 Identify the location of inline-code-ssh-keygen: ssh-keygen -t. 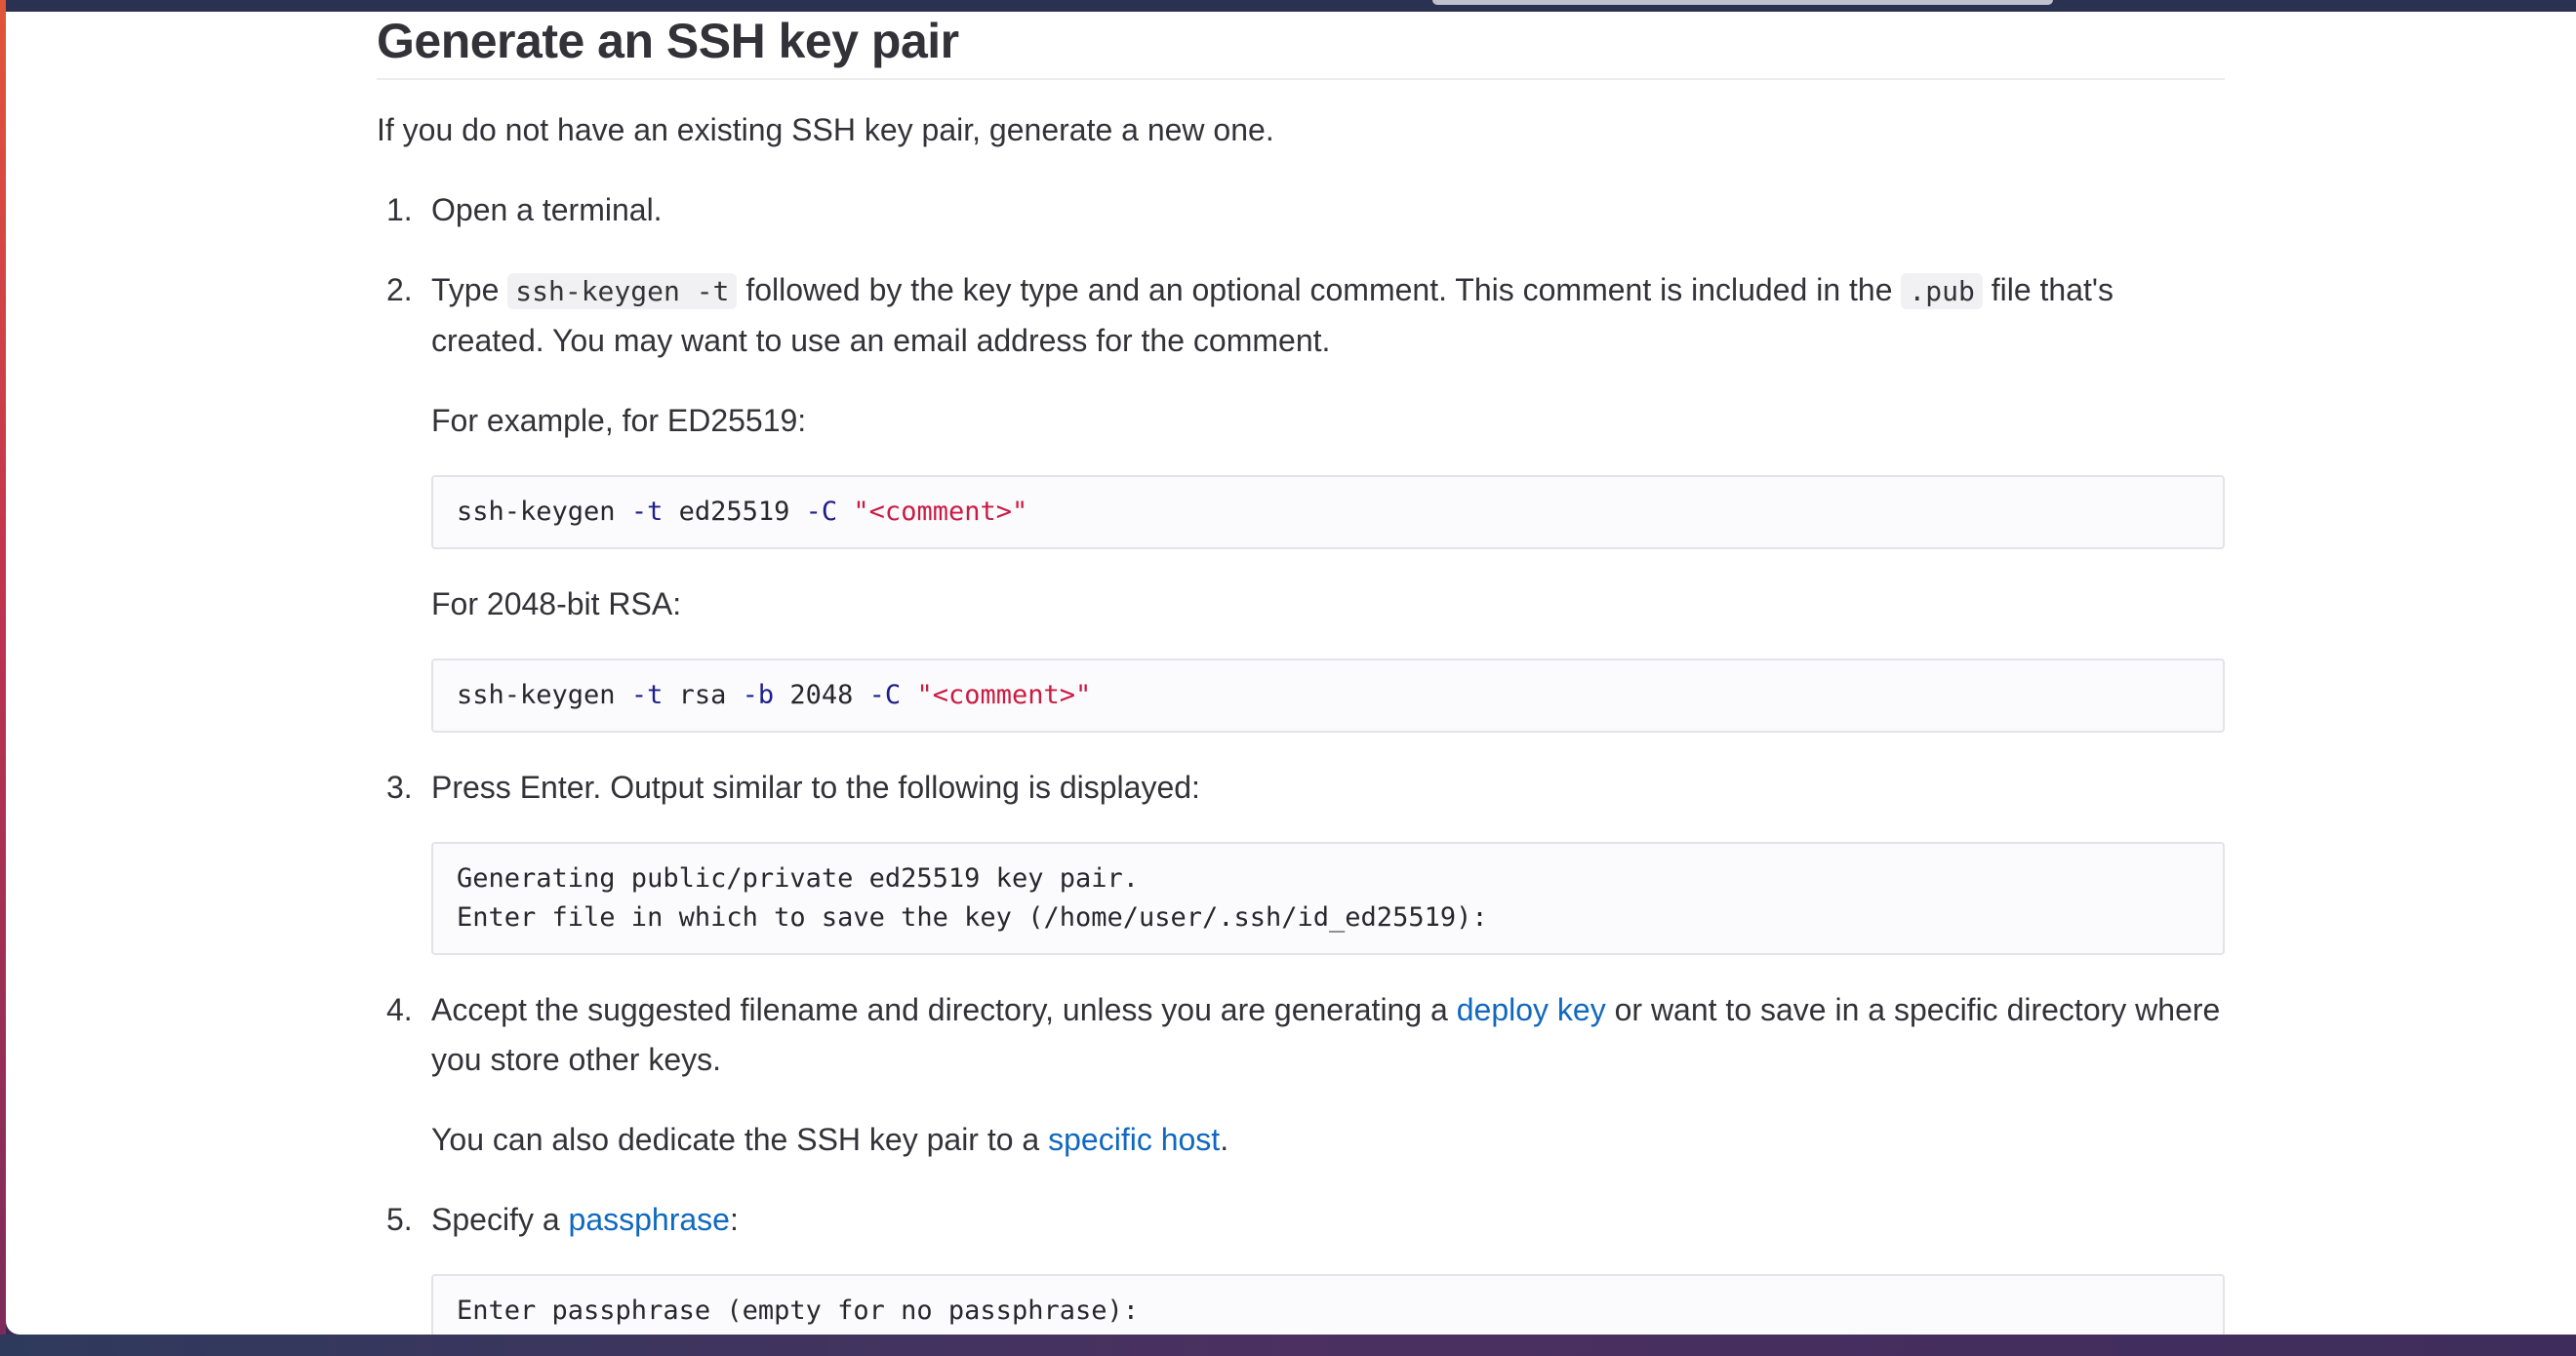
(622, 291).